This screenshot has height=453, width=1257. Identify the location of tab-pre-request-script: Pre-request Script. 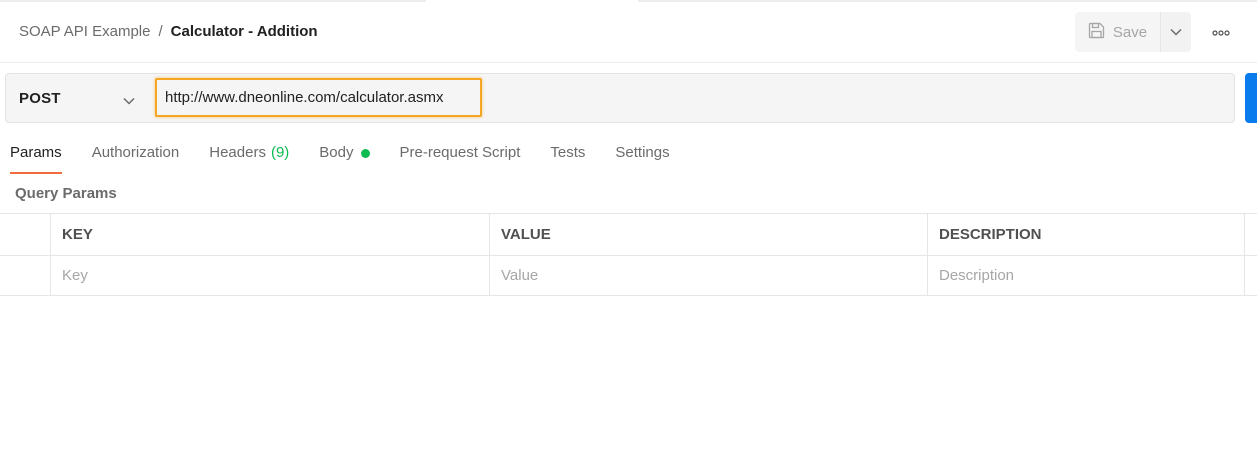
(460, 157).